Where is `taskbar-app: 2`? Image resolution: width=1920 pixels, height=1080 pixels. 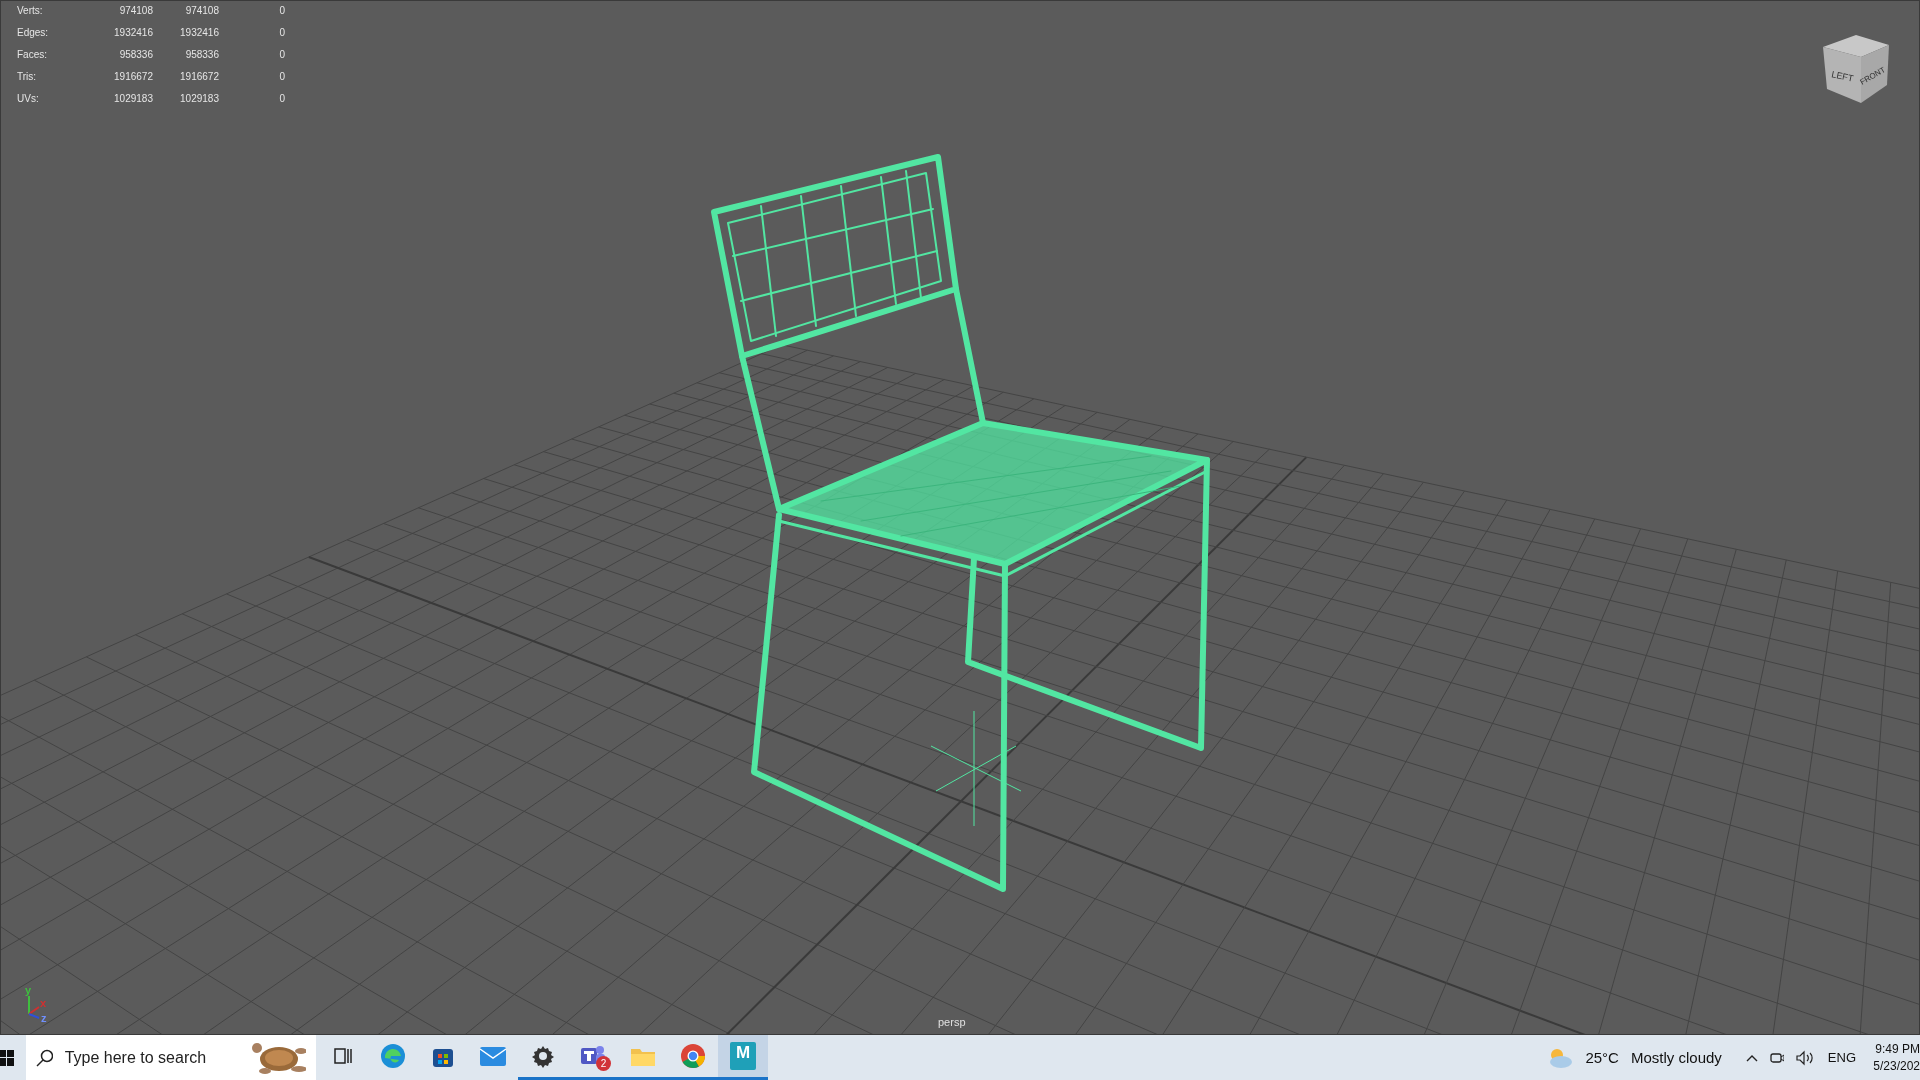
taskbar-app: 2 is located at coordinates (593, 1057).